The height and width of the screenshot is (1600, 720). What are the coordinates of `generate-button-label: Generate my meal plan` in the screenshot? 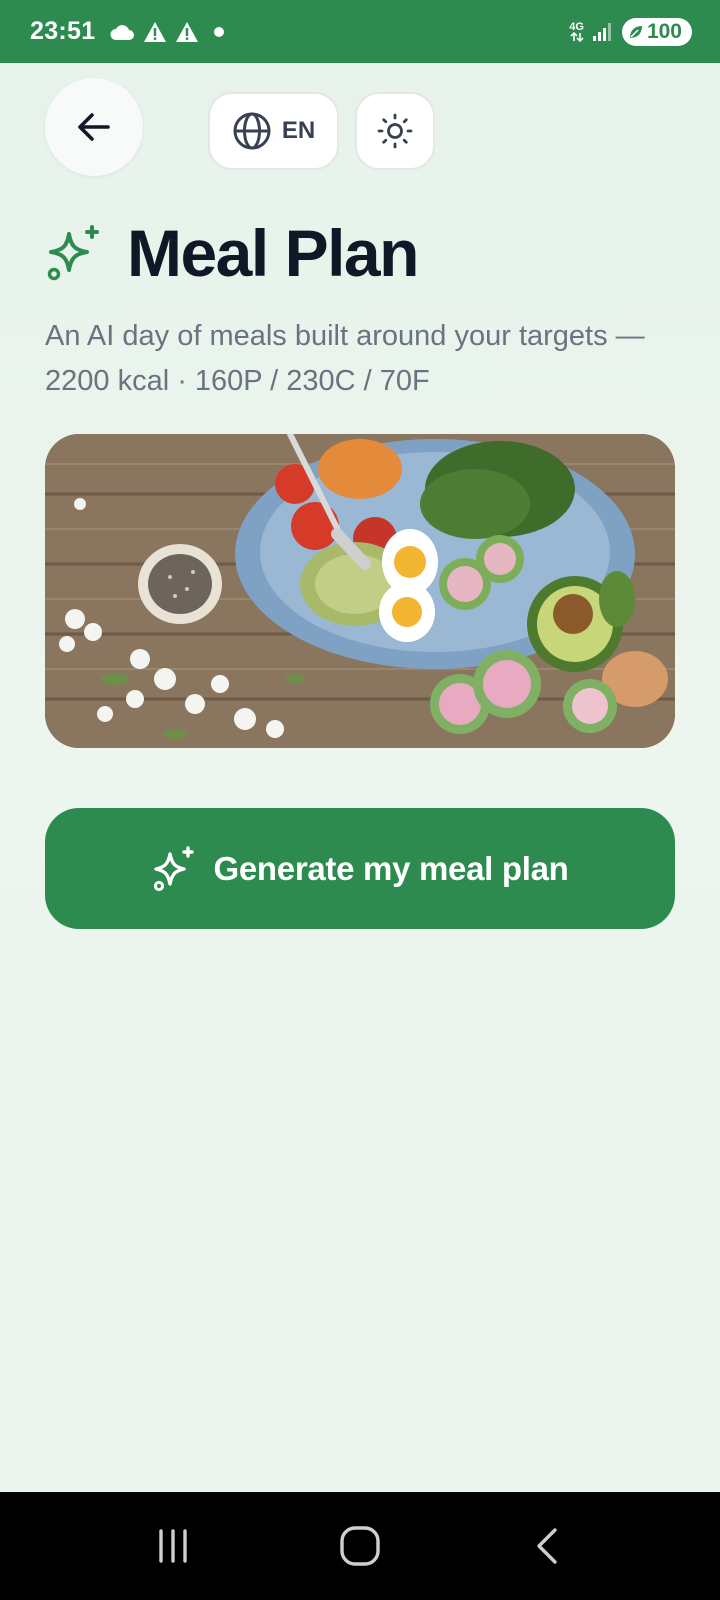 It's located at (391, 868).